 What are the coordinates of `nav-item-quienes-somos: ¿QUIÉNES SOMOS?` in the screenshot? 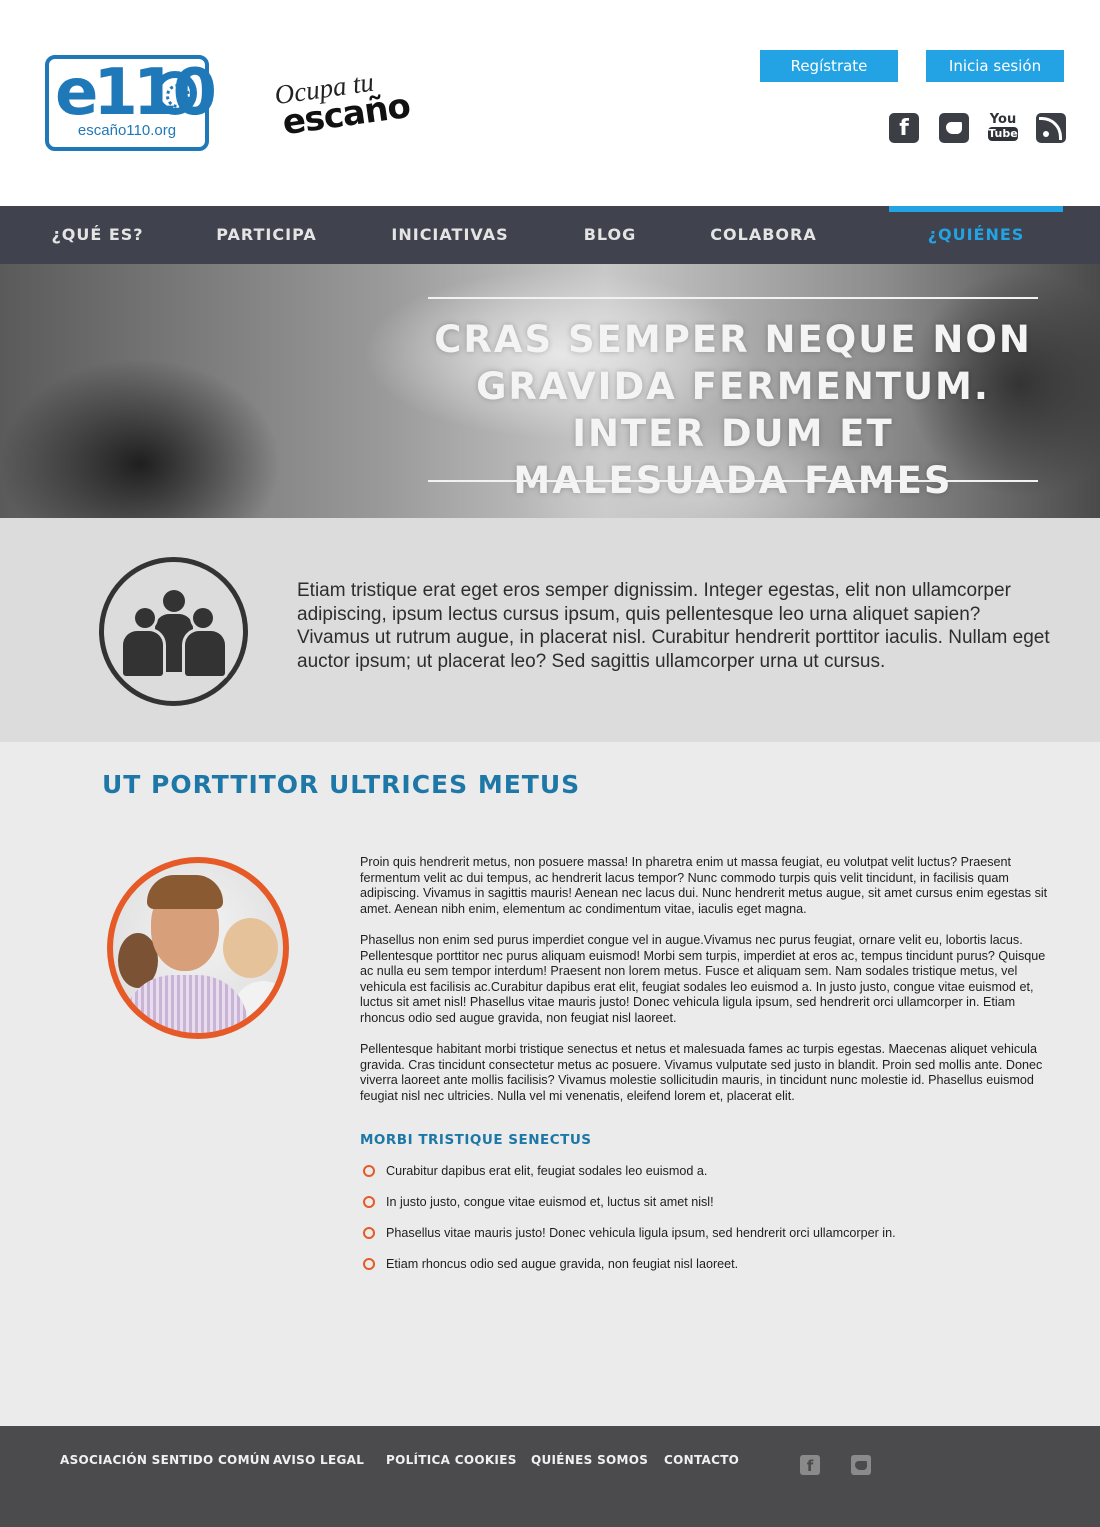 It's located at (976, 254).